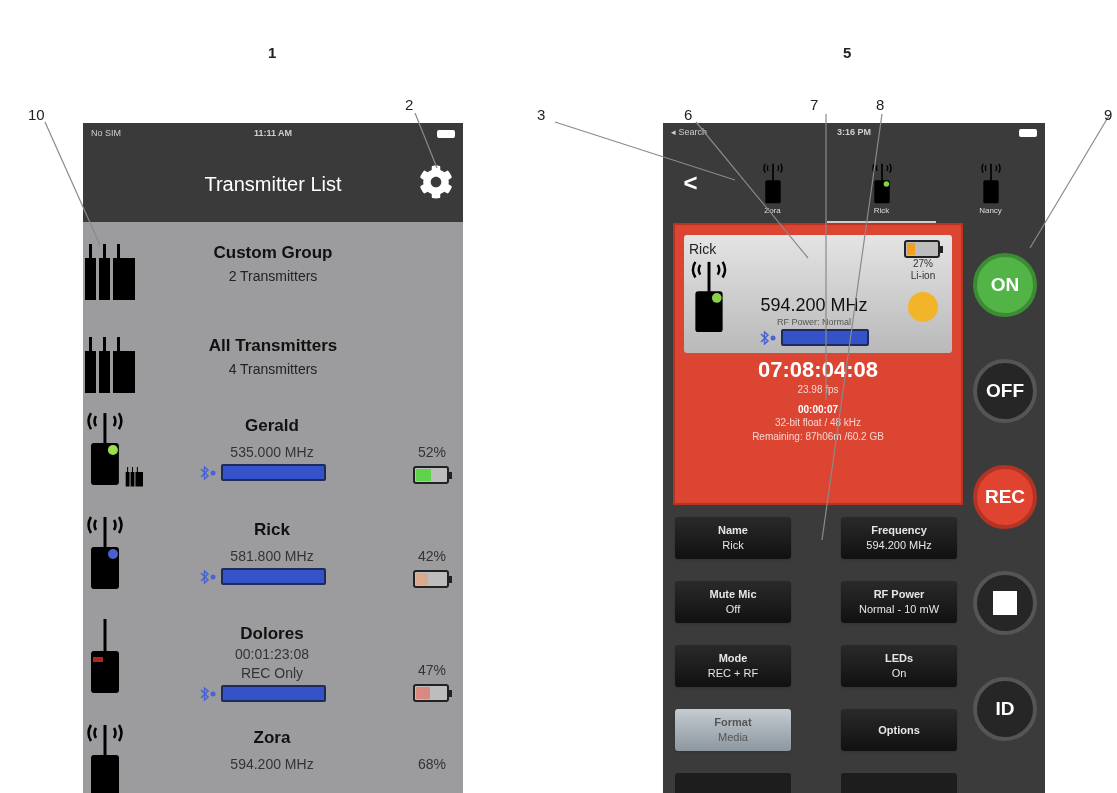  What do you see at coordinates (1005, 603) in the screenshot?
I see `stop-icon` at bounding box center [1005, 603].